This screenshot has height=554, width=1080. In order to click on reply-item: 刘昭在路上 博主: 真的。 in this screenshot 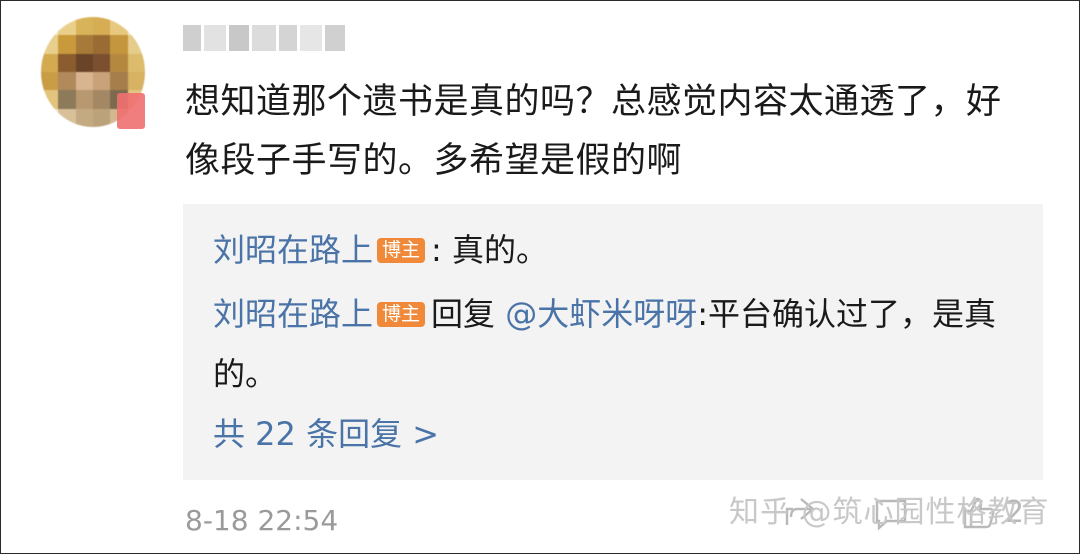, I will do `click(608, 250)`.